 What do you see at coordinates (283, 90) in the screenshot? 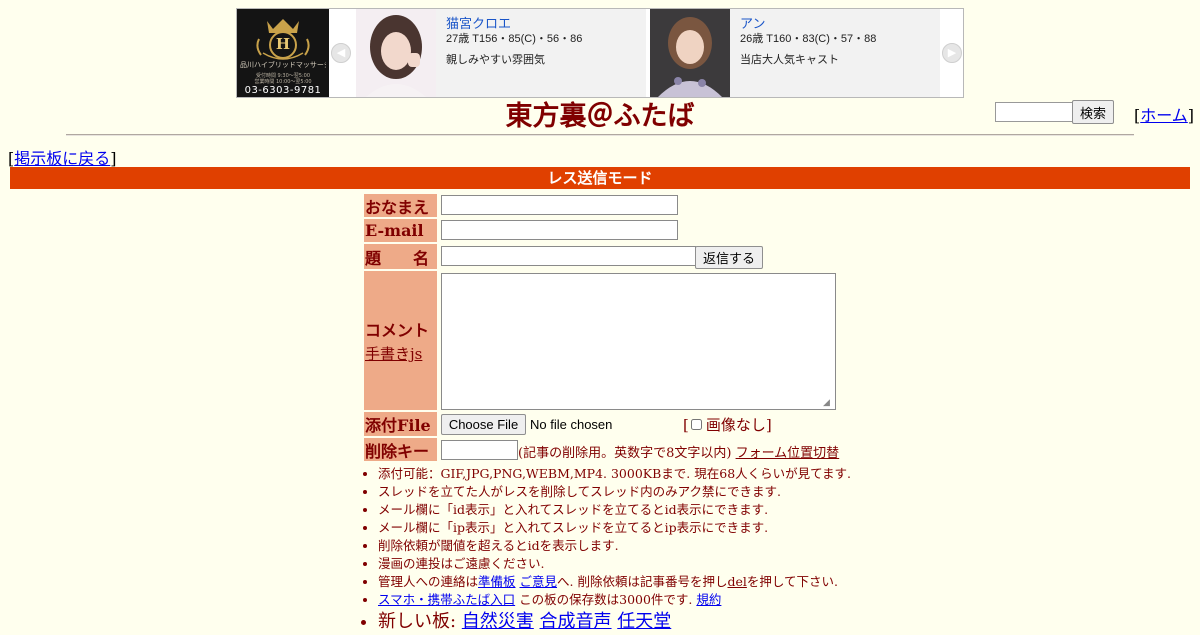
I see `ad-logo-phone: 03-6303-9781` at bounding box center [283, 90].